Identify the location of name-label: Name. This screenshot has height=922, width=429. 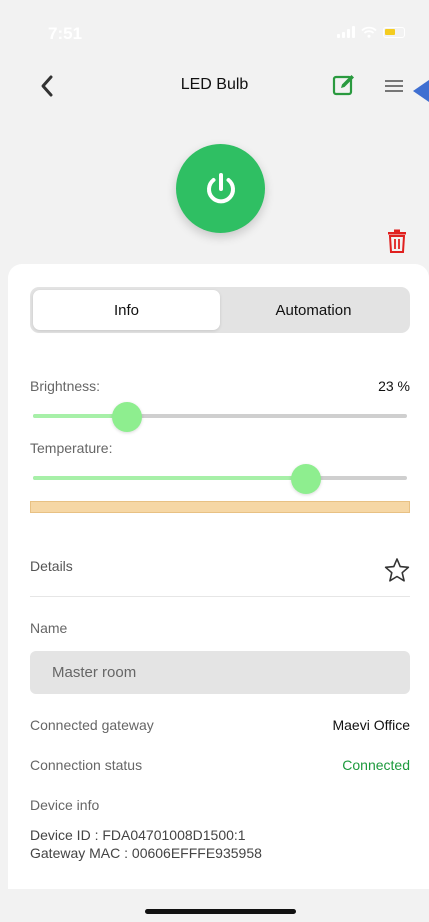
(49, 628).